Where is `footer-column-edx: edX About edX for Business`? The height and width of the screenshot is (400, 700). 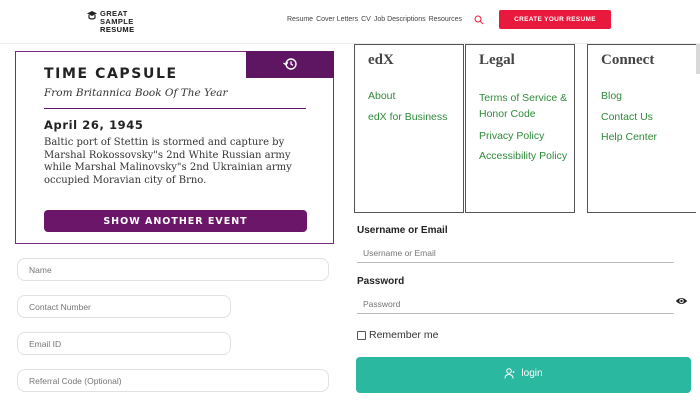 footer-column-edx: edX About edX for Business is located at coordinates (409, 128).